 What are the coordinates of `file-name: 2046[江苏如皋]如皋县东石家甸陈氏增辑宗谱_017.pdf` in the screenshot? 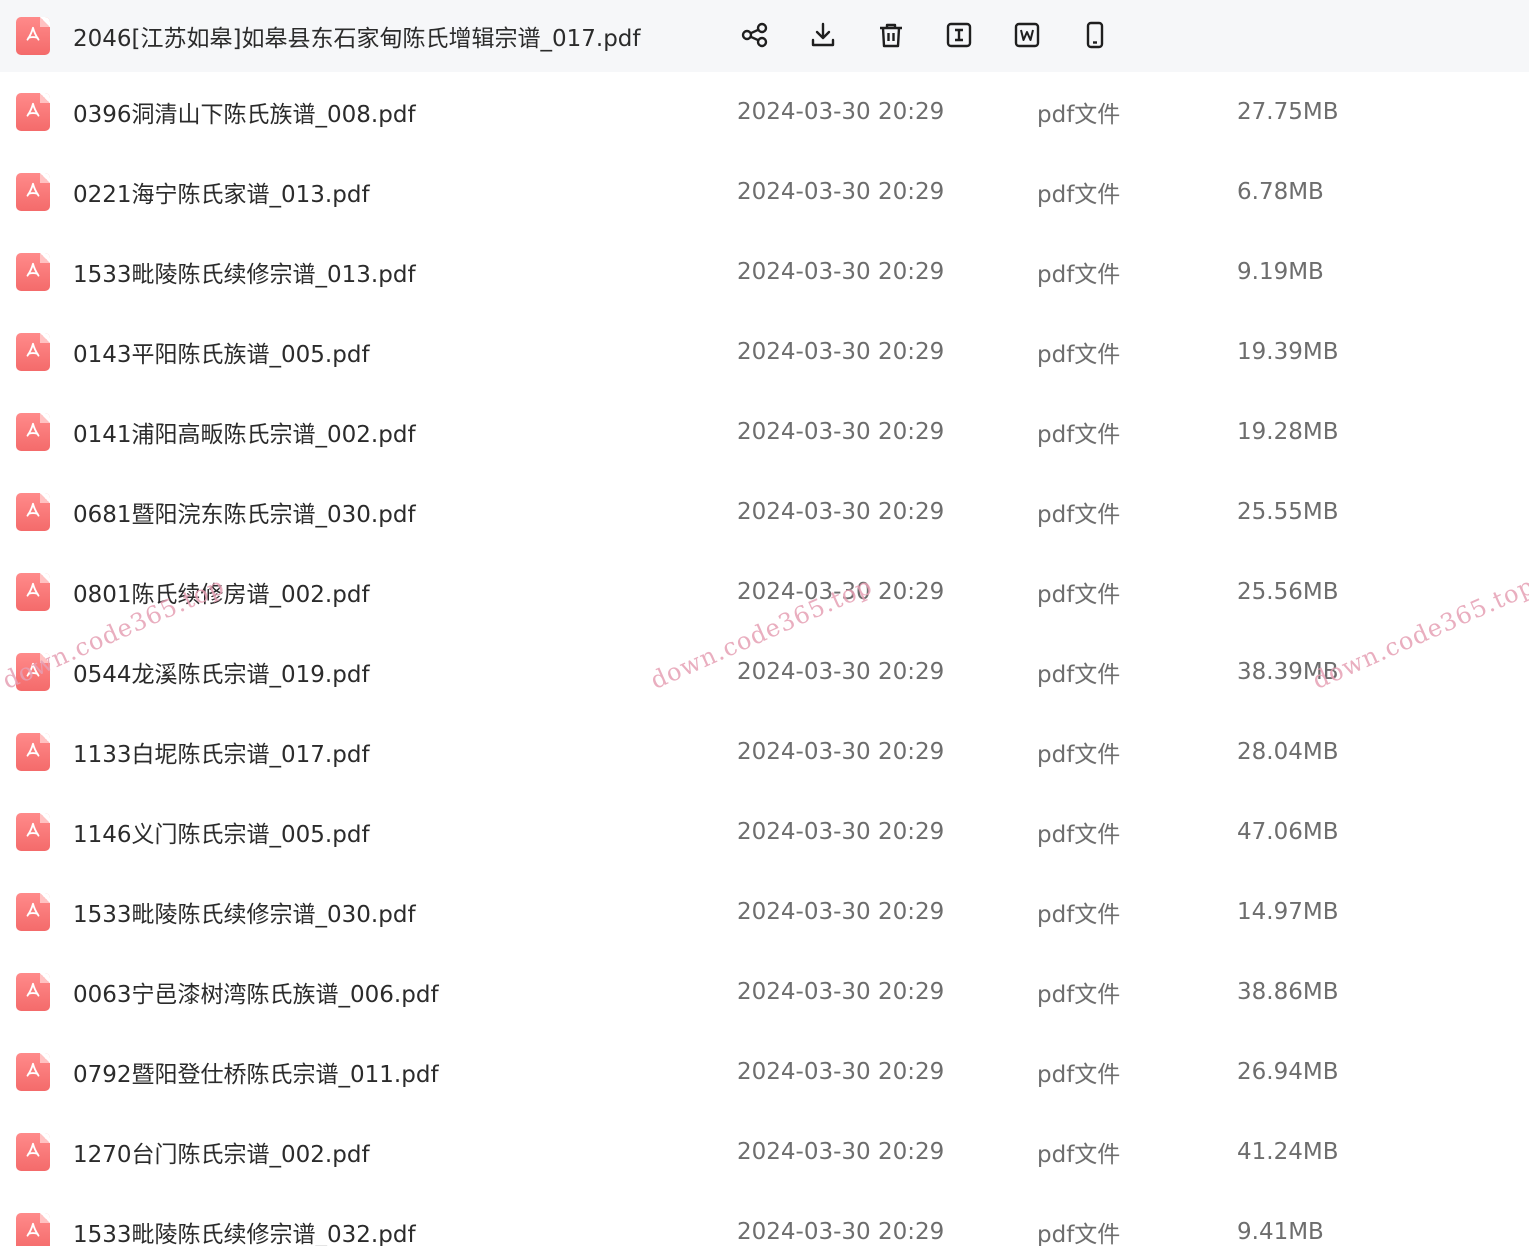 It's located at (357, 36).